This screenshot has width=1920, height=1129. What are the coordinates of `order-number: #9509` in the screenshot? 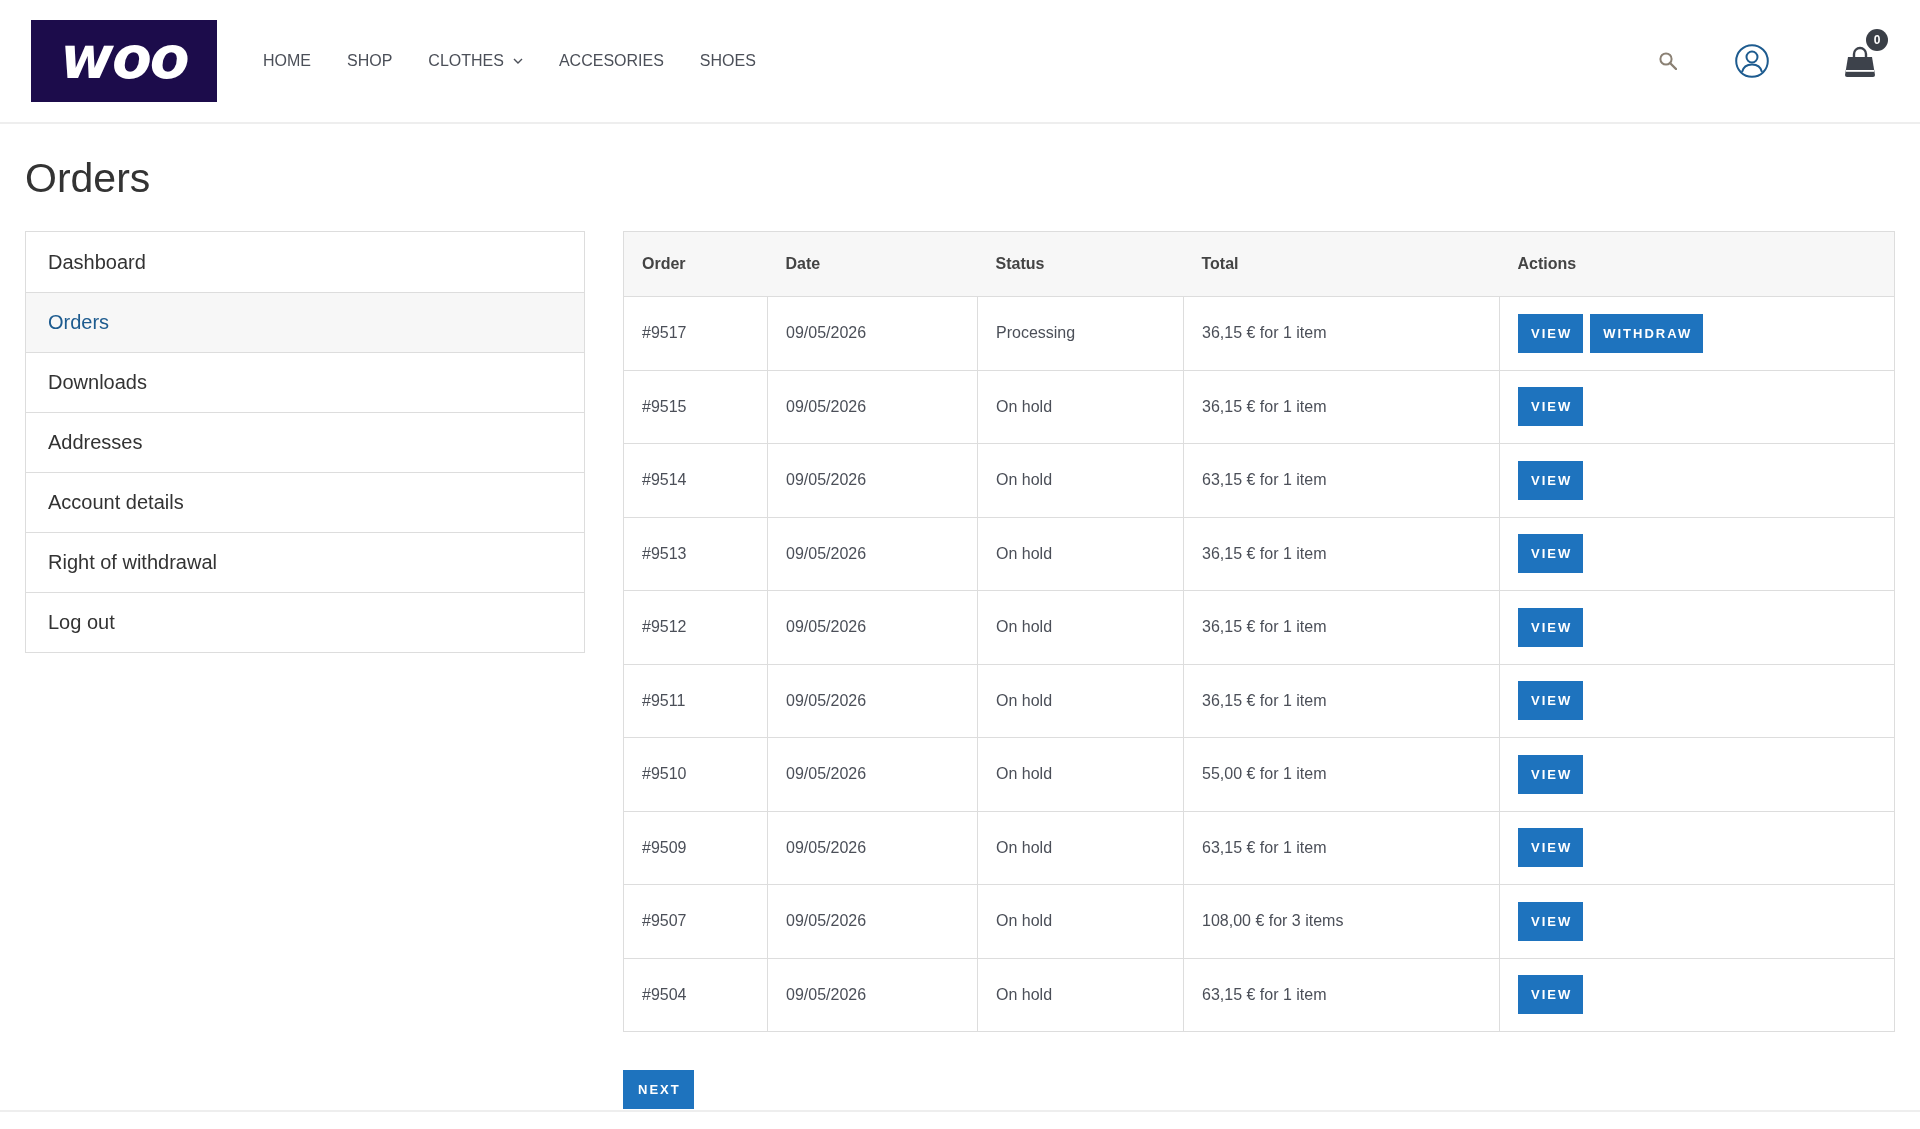 It's located at (664, 847).